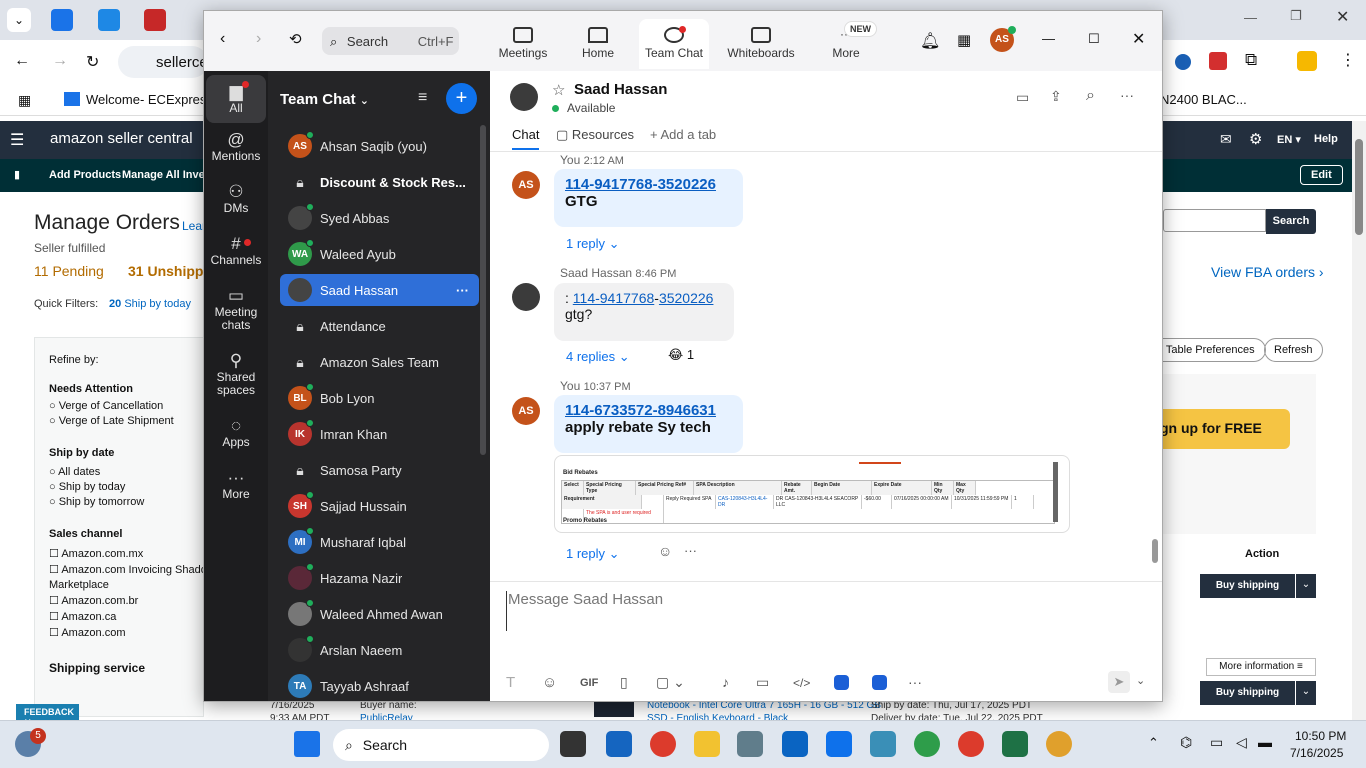  I want to click on chat-scrollbar, so click(1155, 551).